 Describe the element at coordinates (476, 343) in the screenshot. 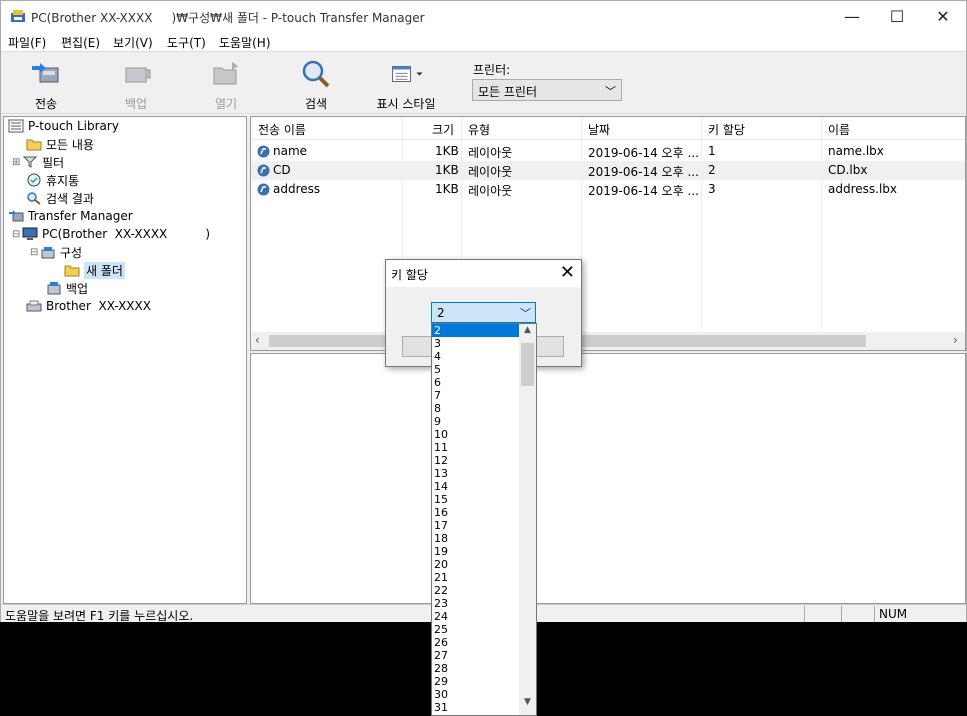

I see `dropdown-option: 3` at that location.